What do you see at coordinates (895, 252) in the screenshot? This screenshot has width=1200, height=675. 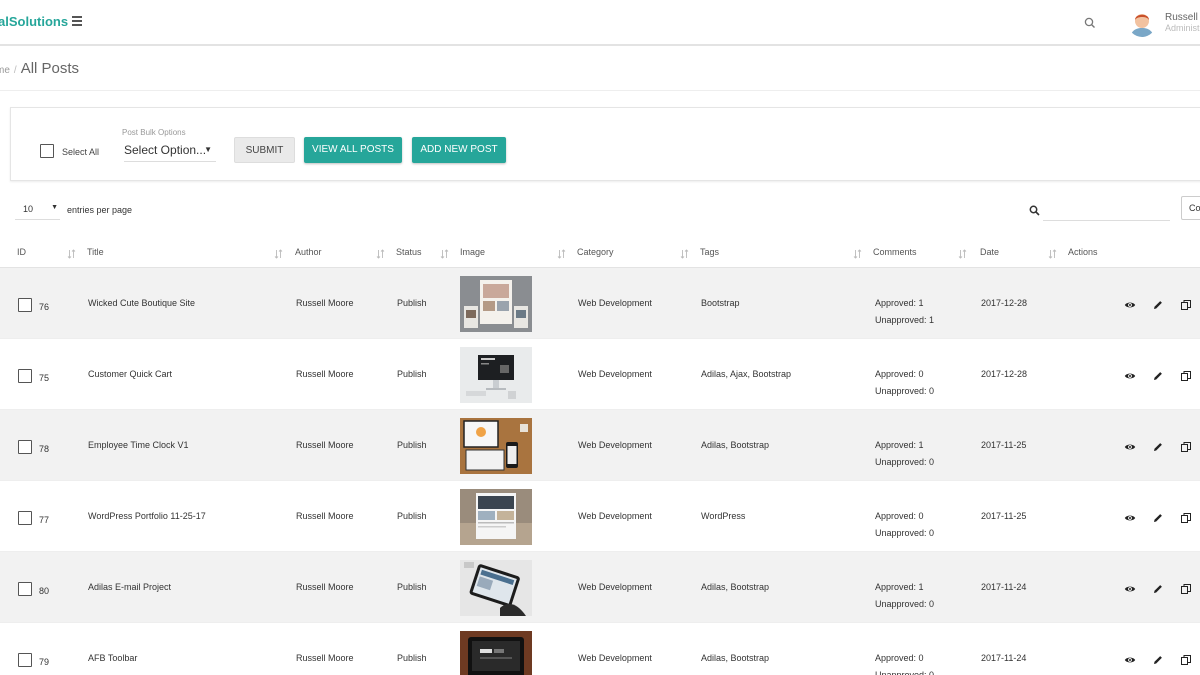 I see `column-header-comments: Comments` at bounding box center [895, 252].